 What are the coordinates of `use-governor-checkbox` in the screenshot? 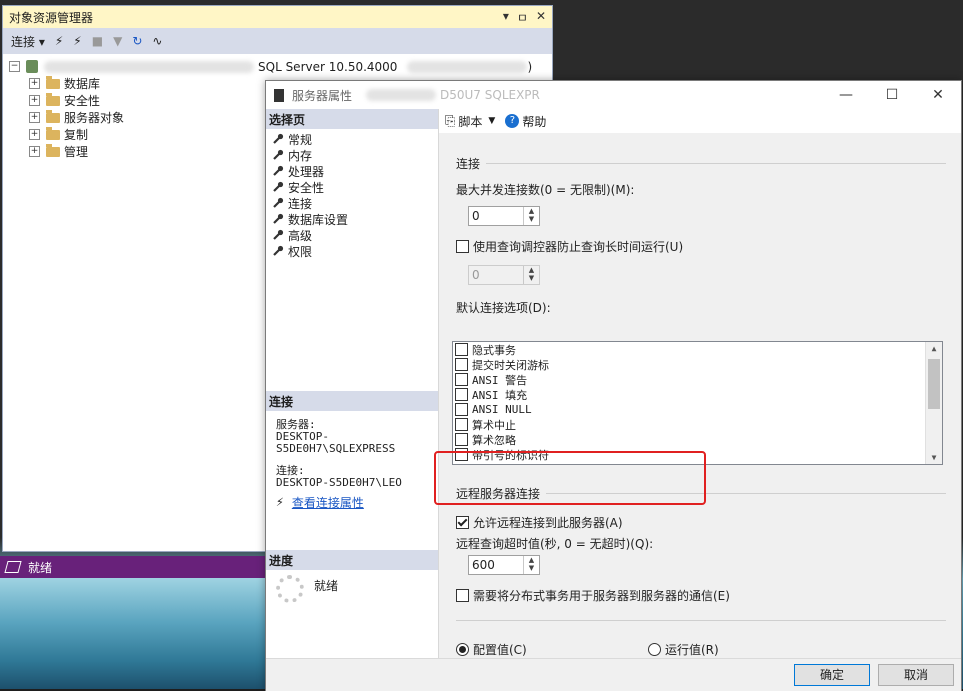 It's located at (462, 246).